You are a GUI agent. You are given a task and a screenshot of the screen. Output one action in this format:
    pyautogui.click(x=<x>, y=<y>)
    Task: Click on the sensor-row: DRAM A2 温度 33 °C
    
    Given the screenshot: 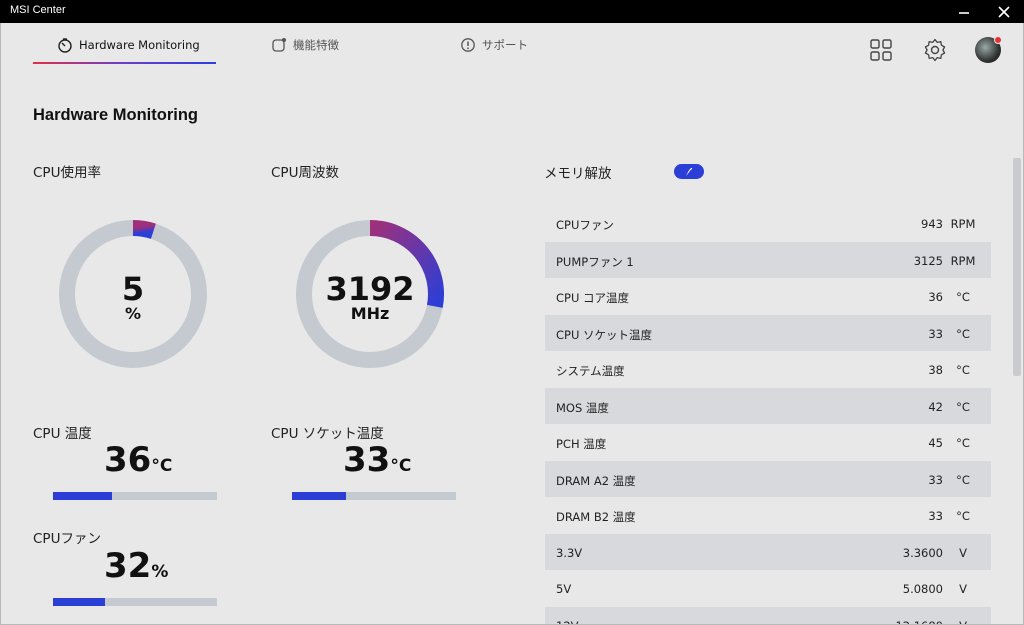 What is the action you would take?
    pyautogui.click(x=768, y=478)
    